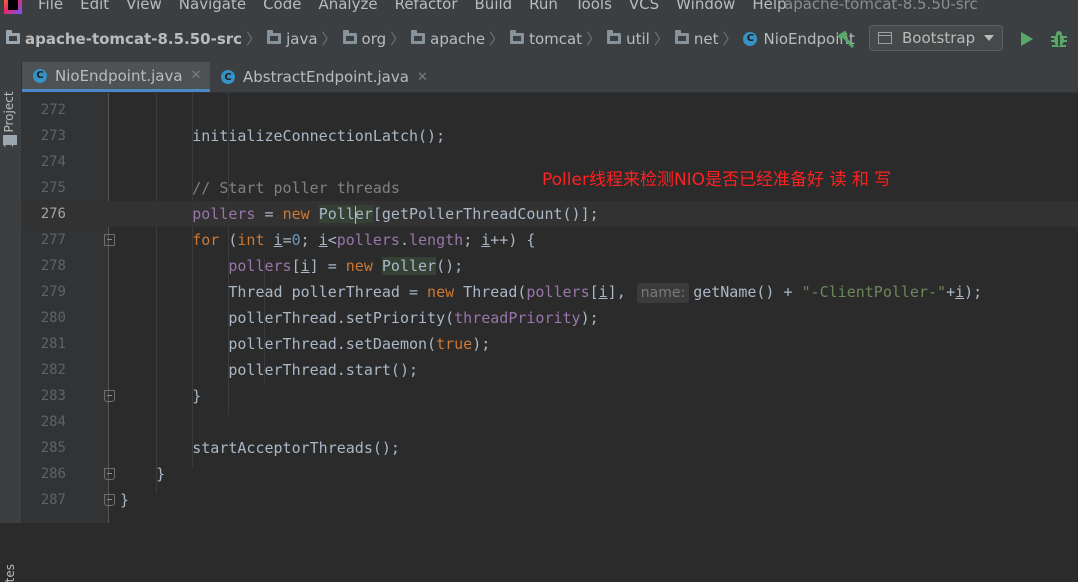 This screenshot has width=1078, height=582. Describe the element at coordinates (53, 474) in the screenshot. I see `line-number: 286` at that location.